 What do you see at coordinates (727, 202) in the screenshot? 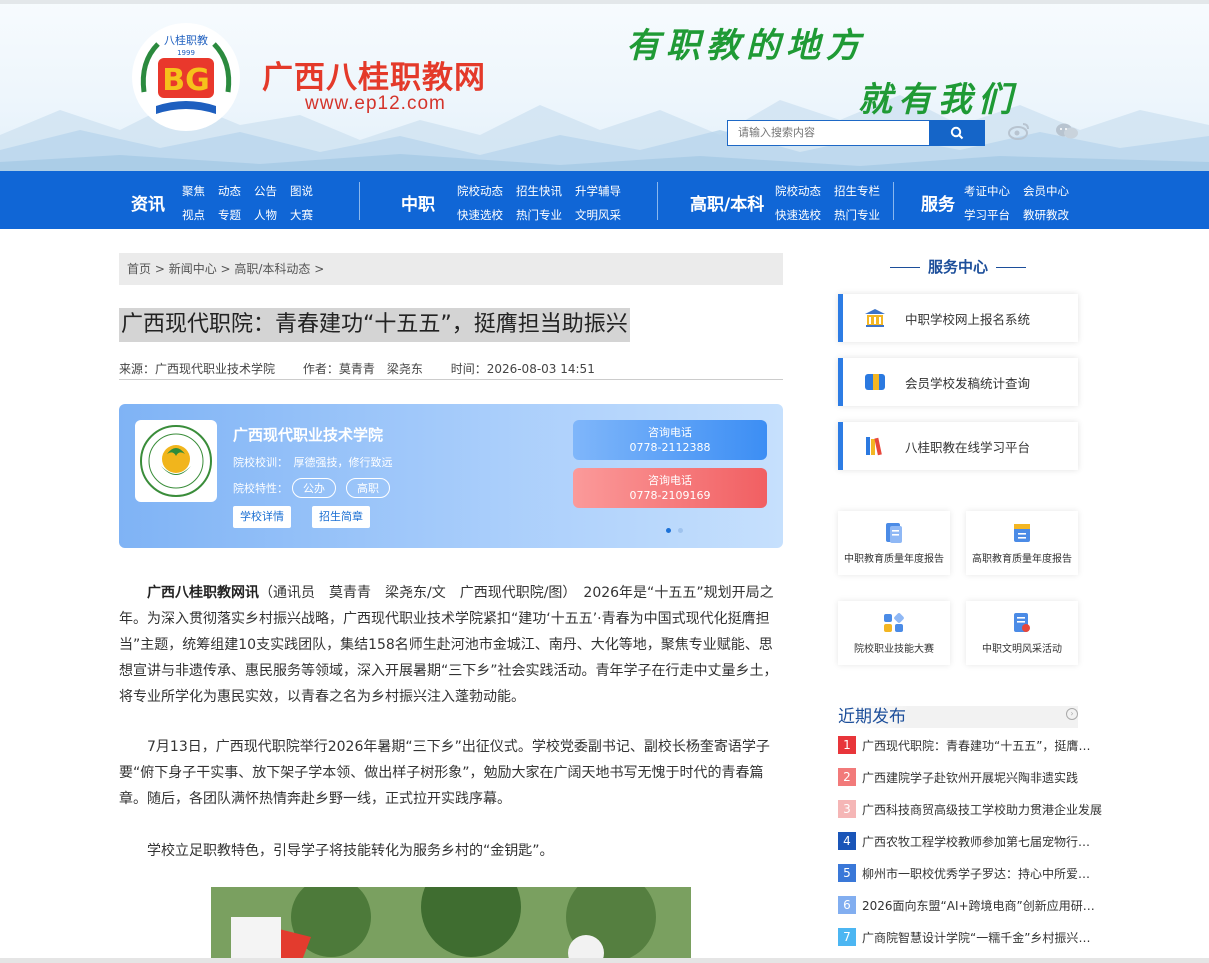
I see `nav-title-higher: 高职/本科` at bounding box center [727, 202].